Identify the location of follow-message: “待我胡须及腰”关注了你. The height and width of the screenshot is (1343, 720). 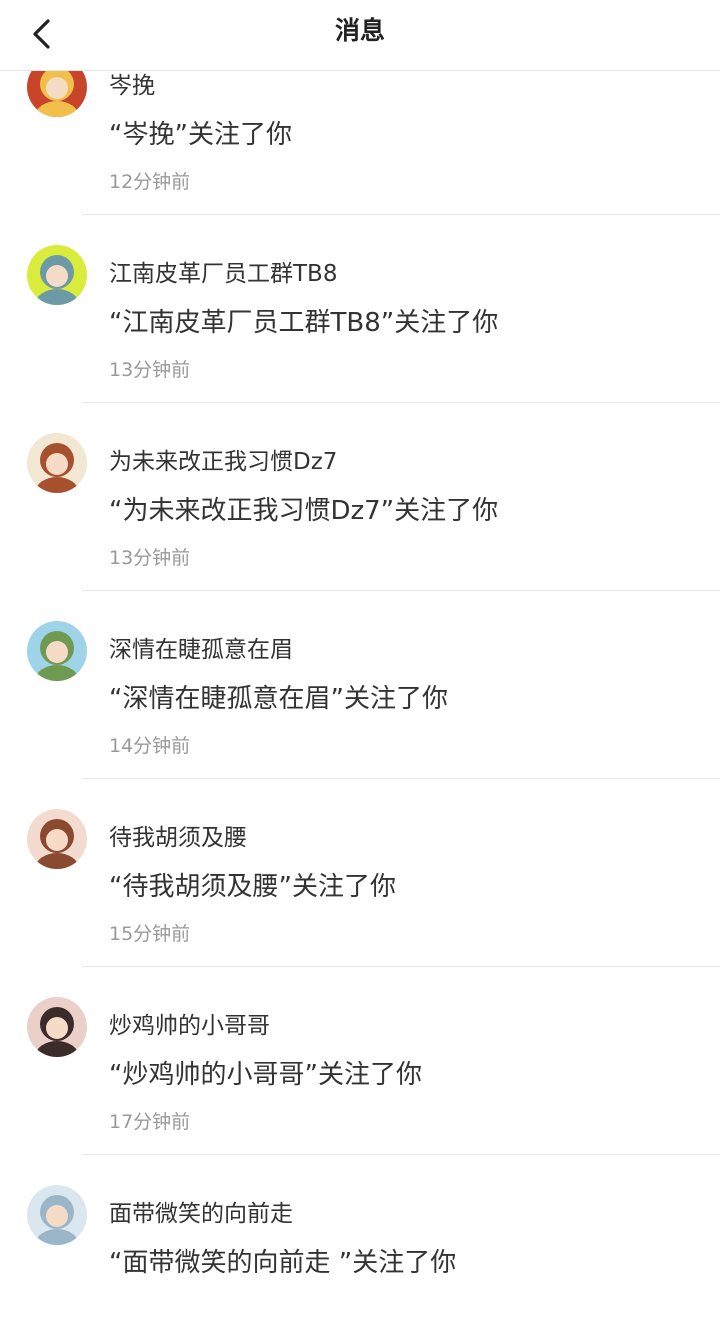
(252, 887).